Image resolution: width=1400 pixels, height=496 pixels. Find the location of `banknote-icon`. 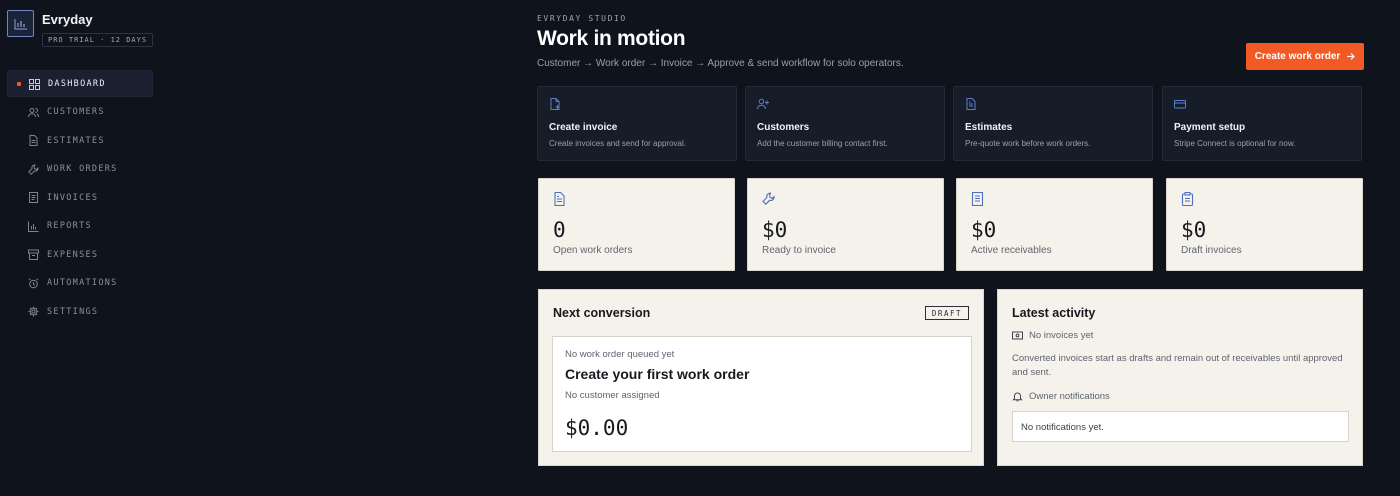

banknote-icon is located at coordinates (1017, 335).